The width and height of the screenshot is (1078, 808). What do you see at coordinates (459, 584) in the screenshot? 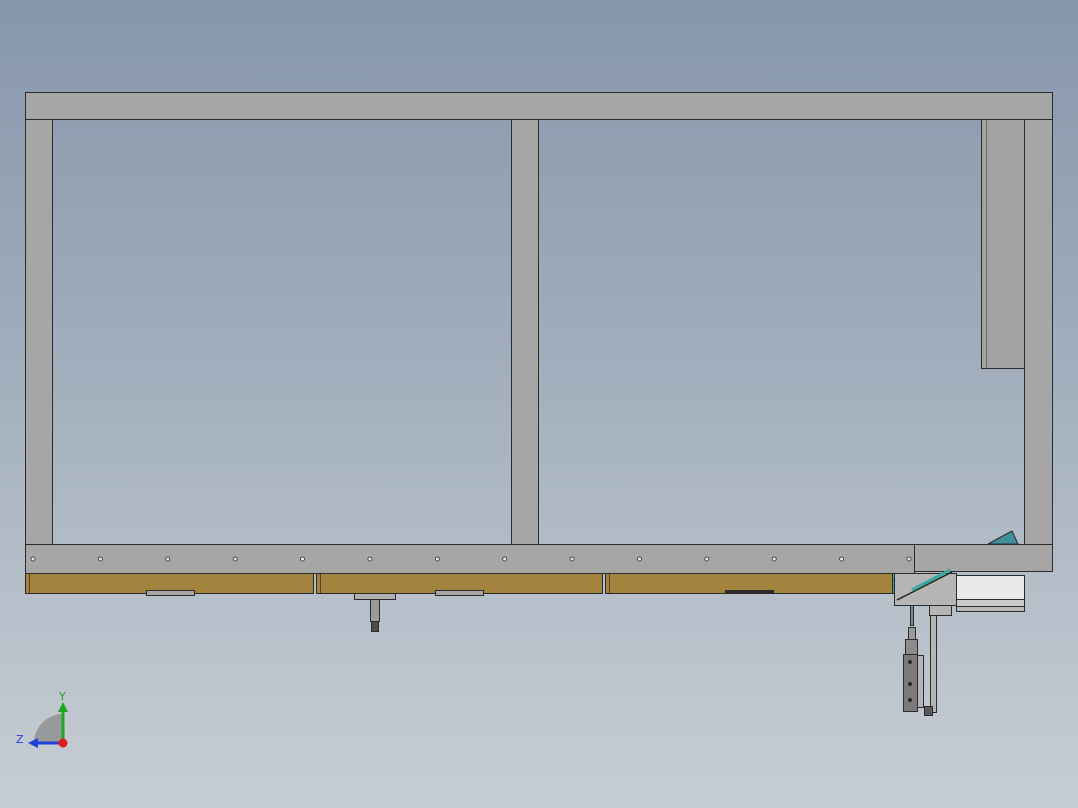
I see `wood-strip` at bounding box center [459, 584].